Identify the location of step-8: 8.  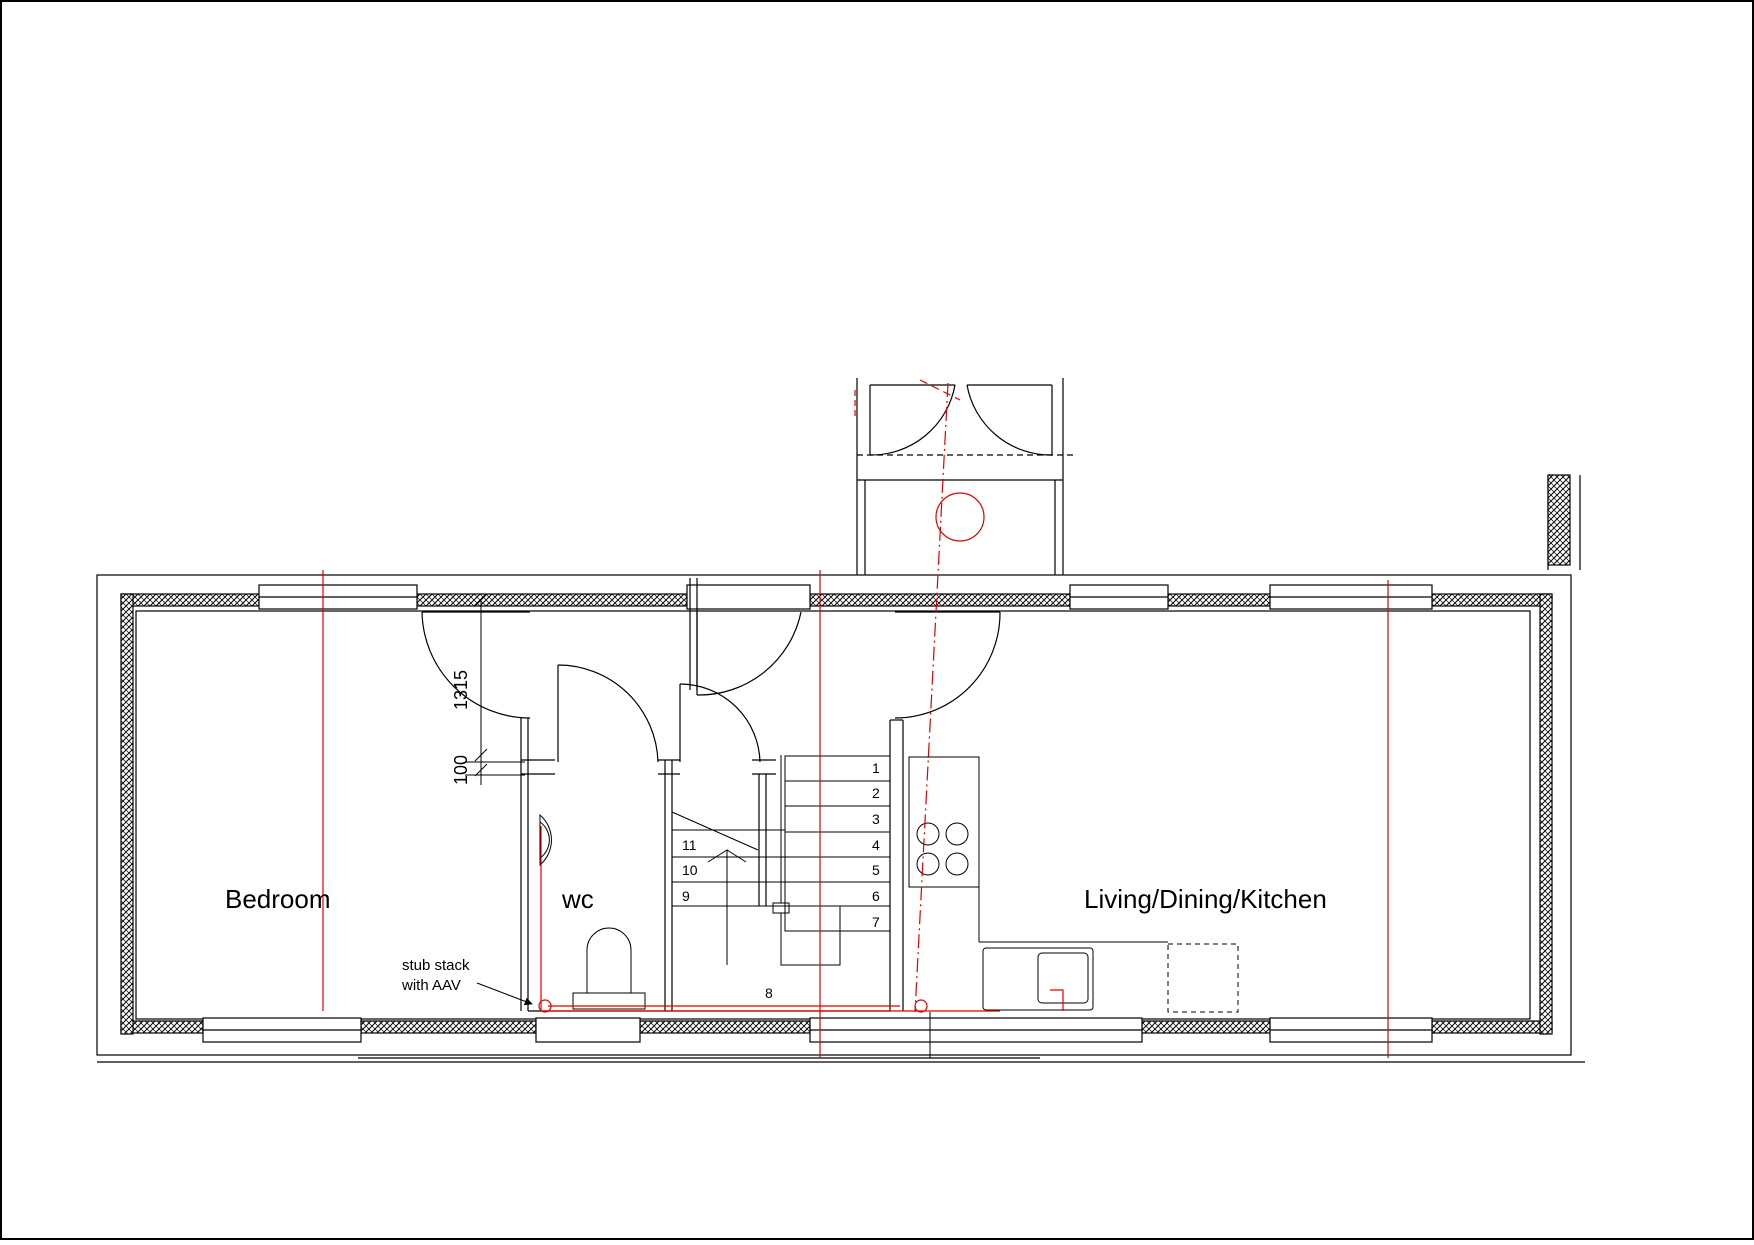
(769, 993).